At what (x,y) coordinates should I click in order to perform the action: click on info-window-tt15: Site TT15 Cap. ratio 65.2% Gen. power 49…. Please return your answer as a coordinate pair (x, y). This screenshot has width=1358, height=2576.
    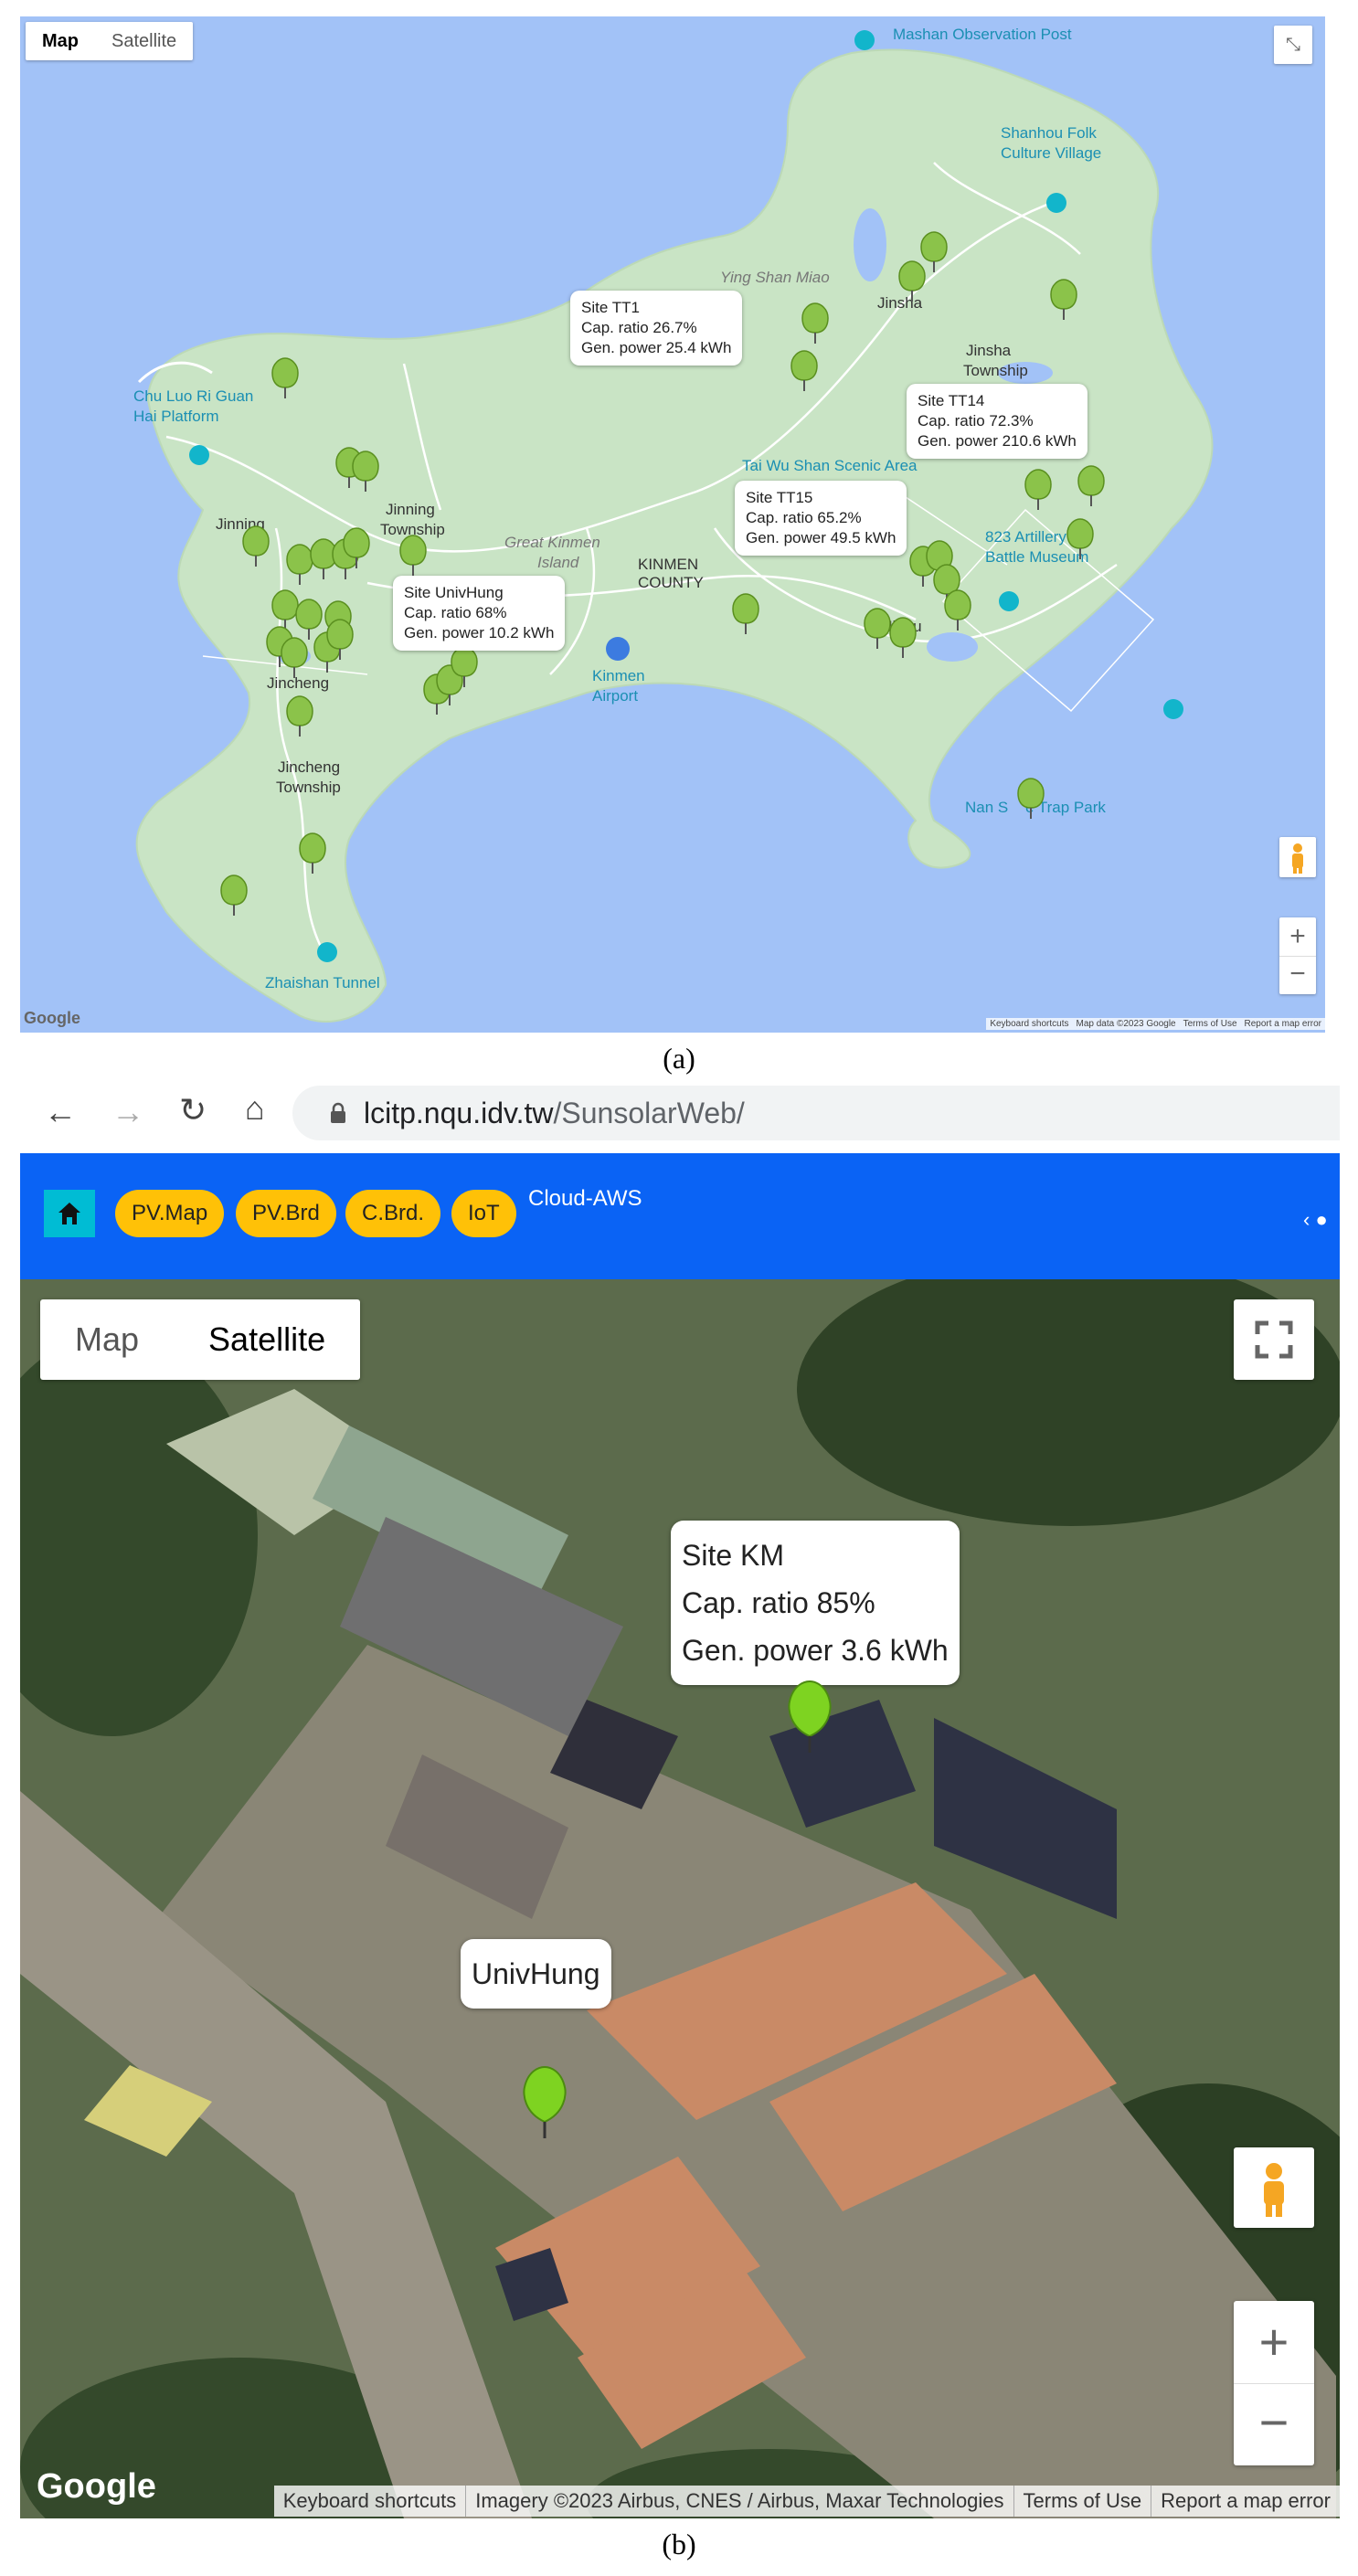
    Looking at the image, I should click on (821, 518).